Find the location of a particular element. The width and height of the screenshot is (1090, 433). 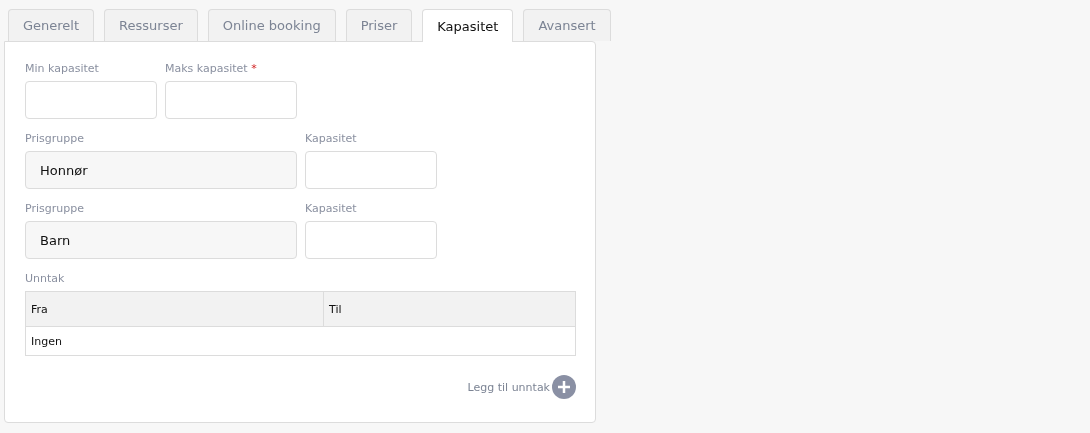

plus-icon is located at coordinates (564, 387).